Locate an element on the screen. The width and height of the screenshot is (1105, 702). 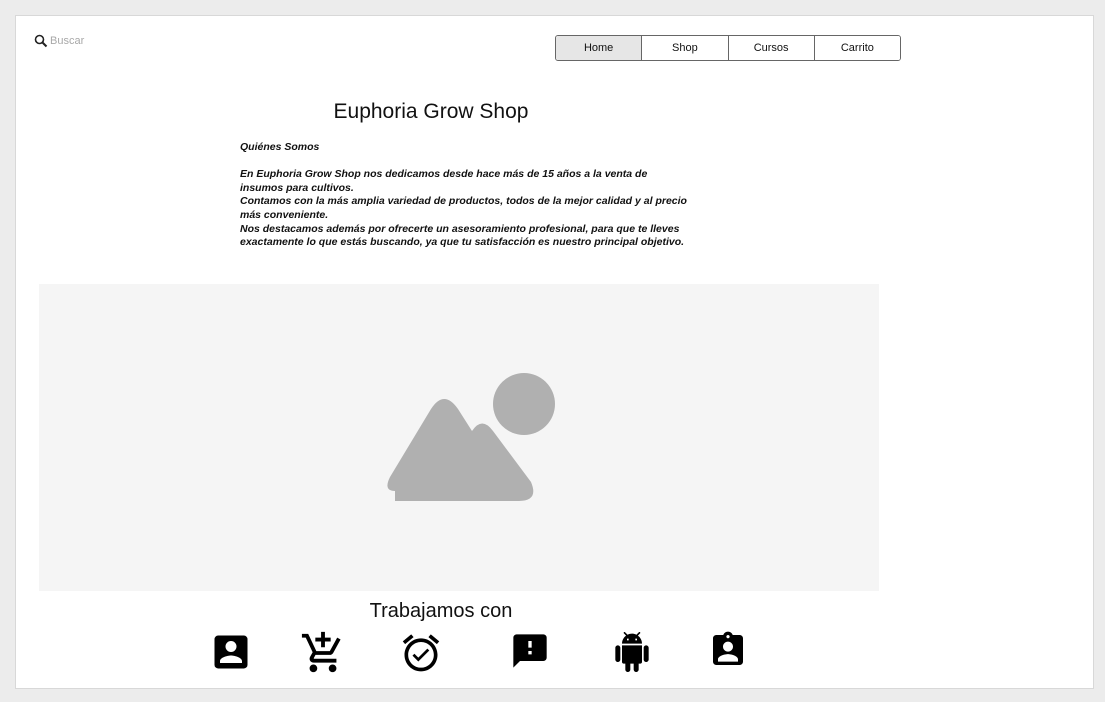
search-input is located at coordinates (110, 41).